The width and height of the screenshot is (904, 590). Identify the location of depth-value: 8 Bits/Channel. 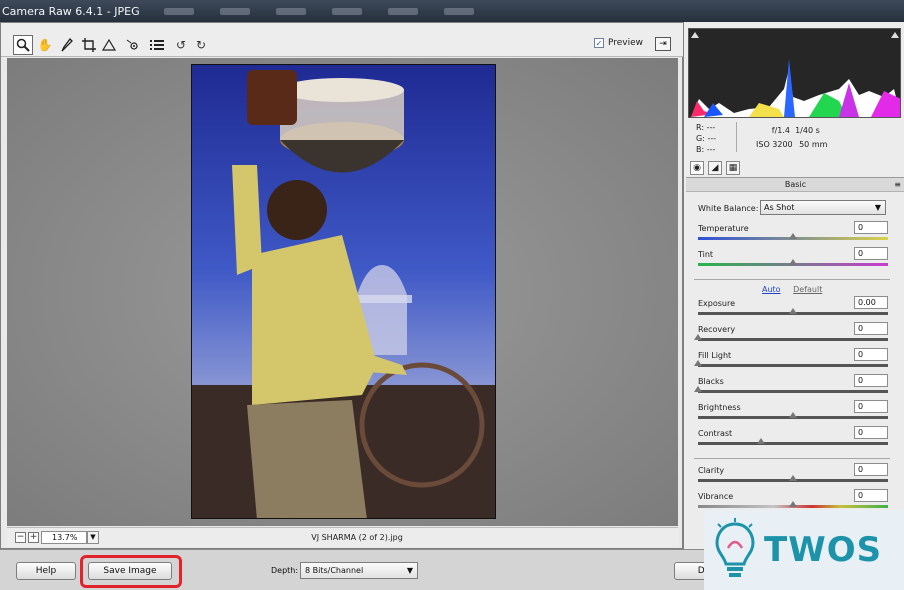
(334, 570).